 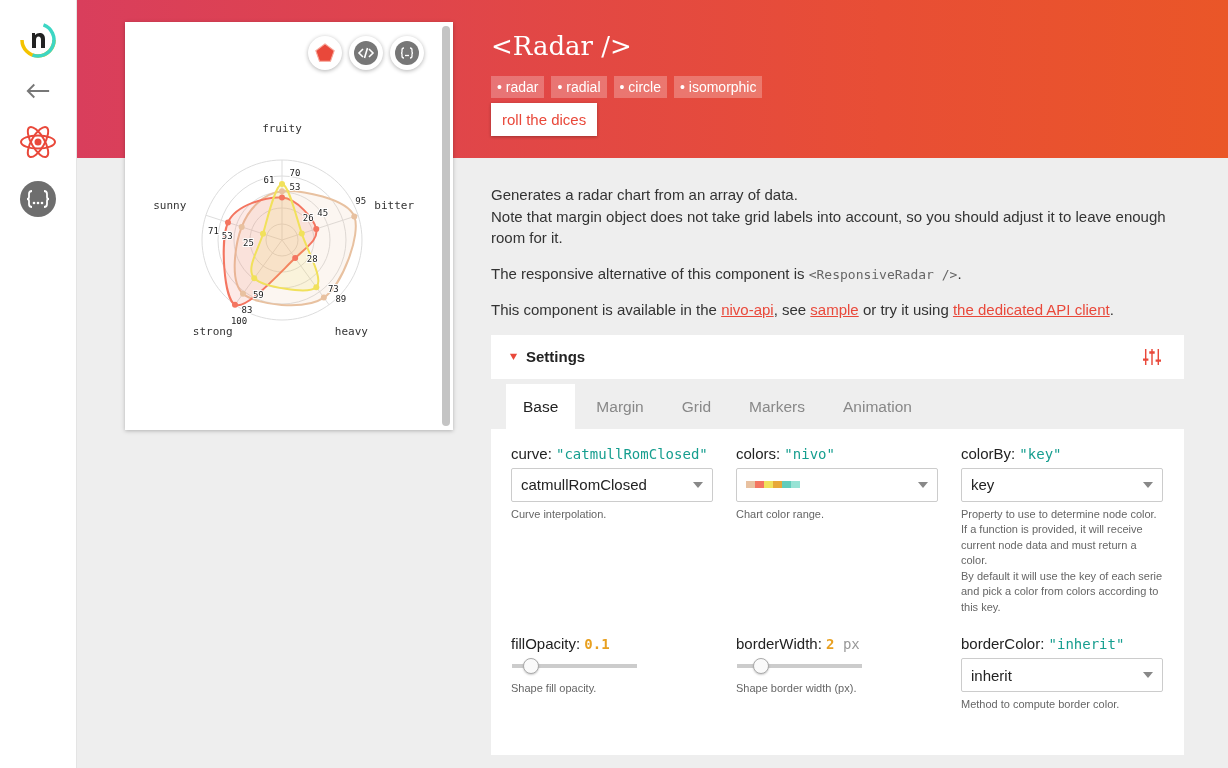 What do you see at coordinates (333, 288) in the screenshot?
I see `value-label: 73` at bounding box center [333, 288].